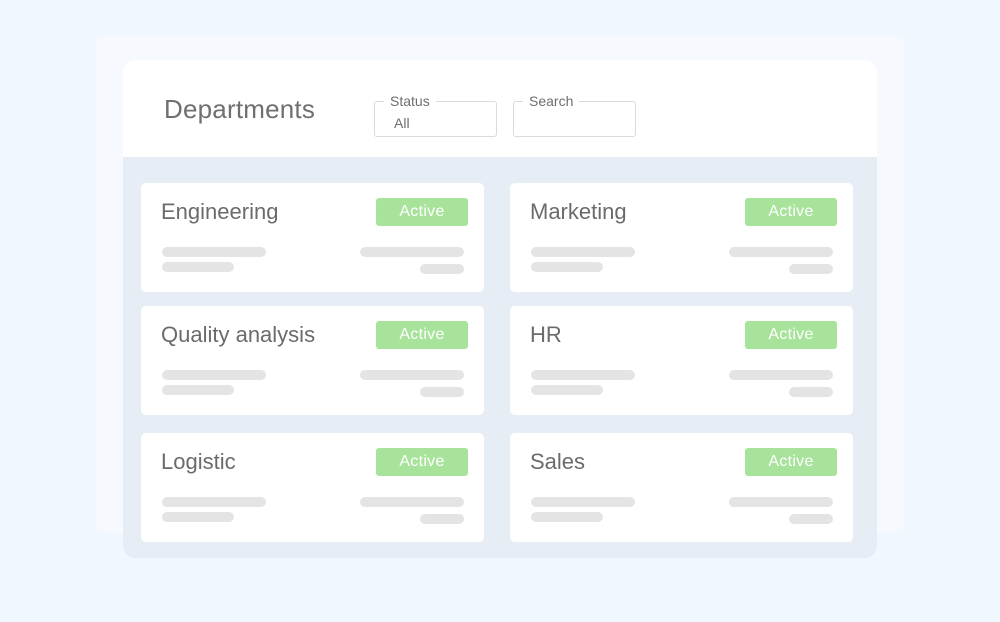 This screenshot has height=622, width=1000. Describe the element at coordinates (681, 360) in the screenshot. I see `department-card: HR Active` at that location.